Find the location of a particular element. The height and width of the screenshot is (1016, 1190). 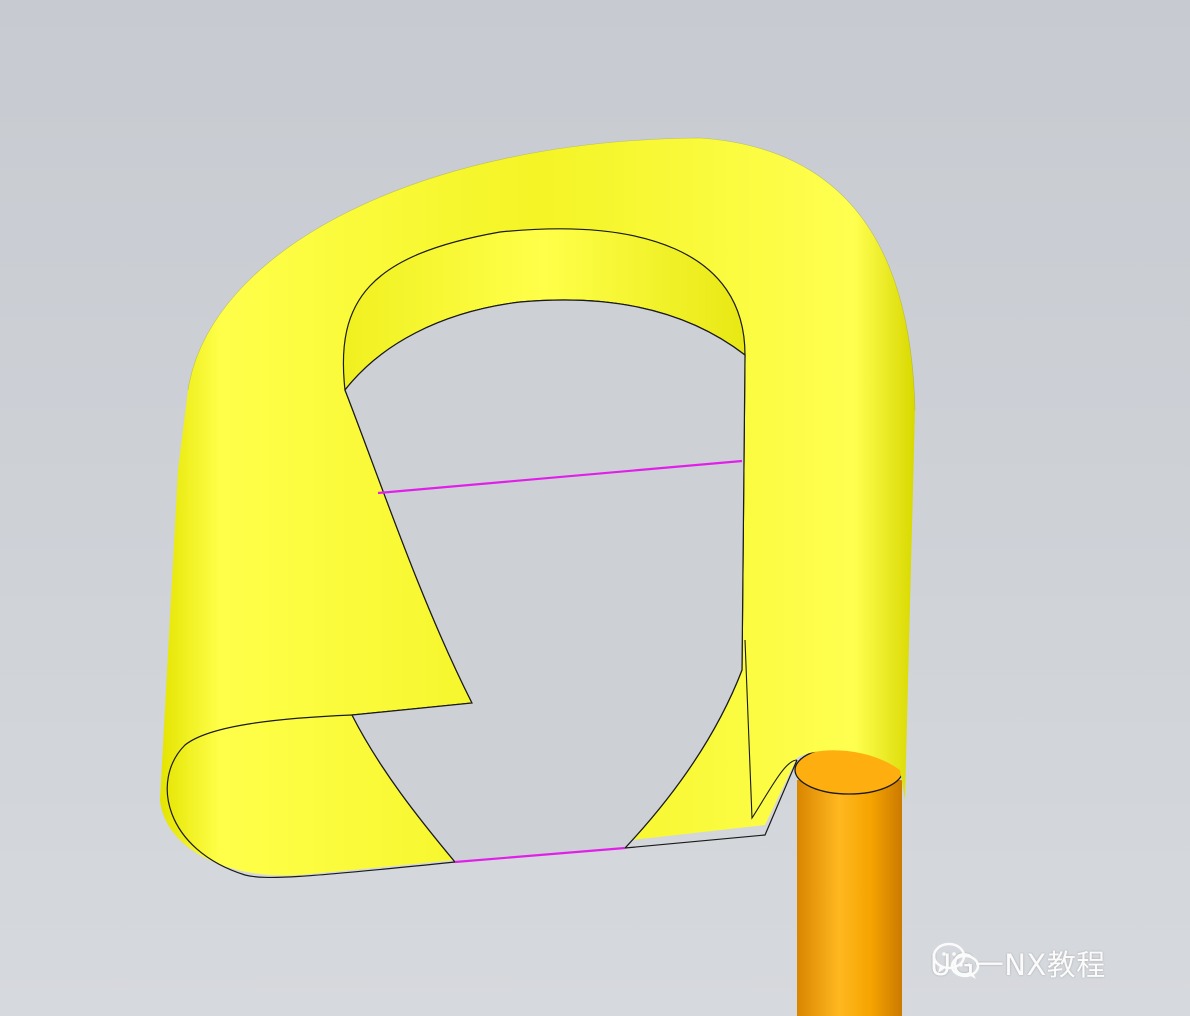

rod-body is located at coordinates (849, 898).